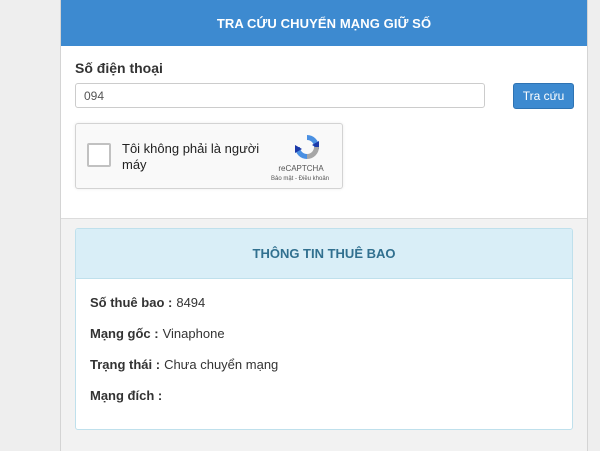 The image size is (600, 451). I want to click on phone-input: 094, so click(280, 95).